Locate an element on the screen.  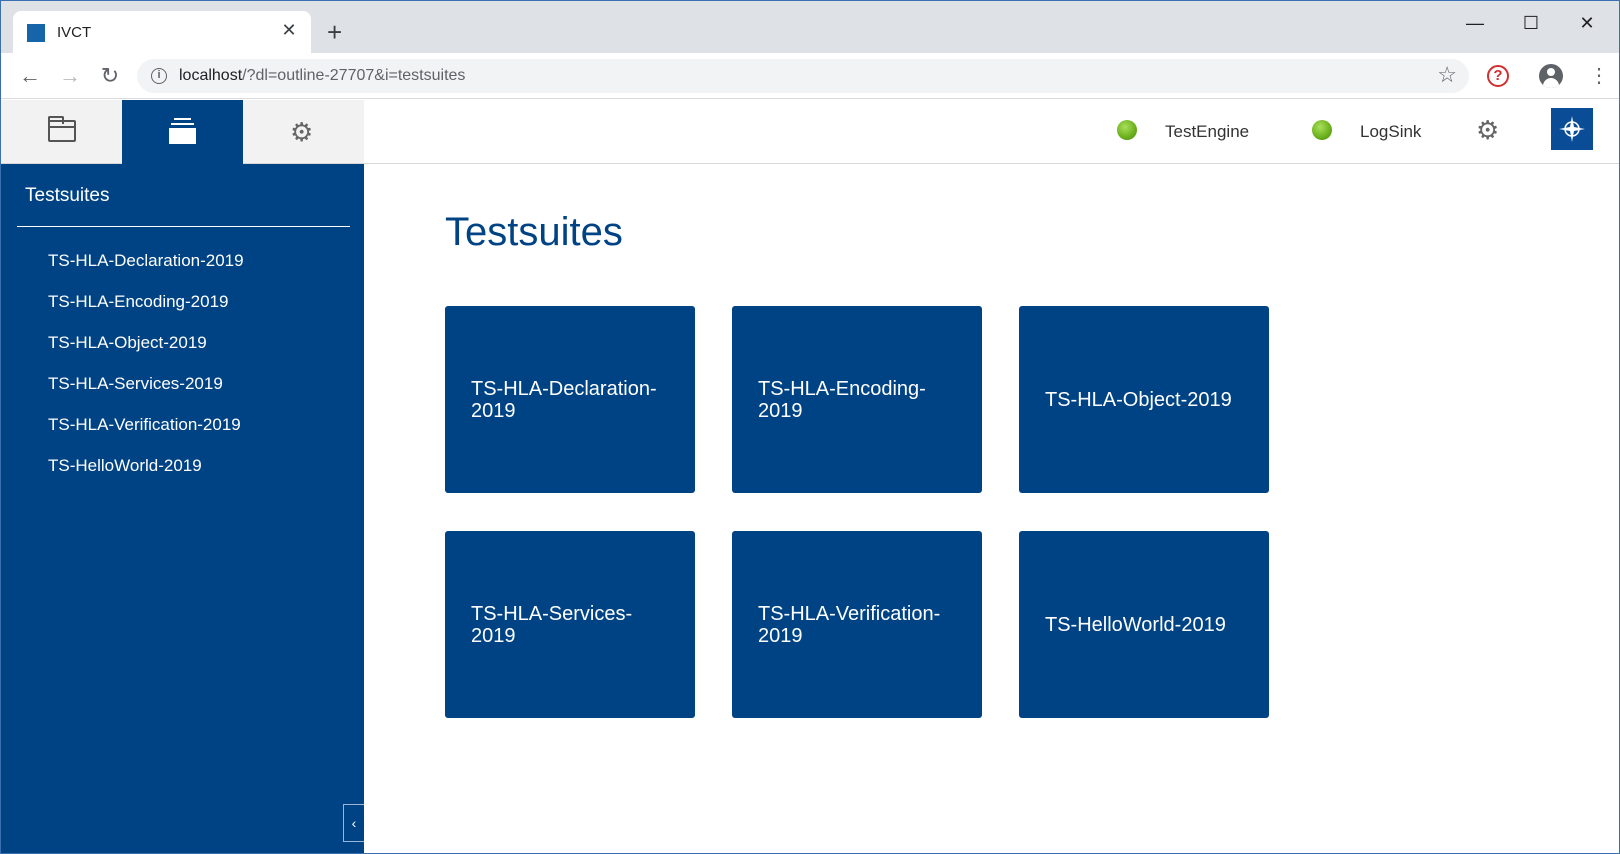
card-label: TS-HelloWorld-2019 is located at coordinates (1135, 624).